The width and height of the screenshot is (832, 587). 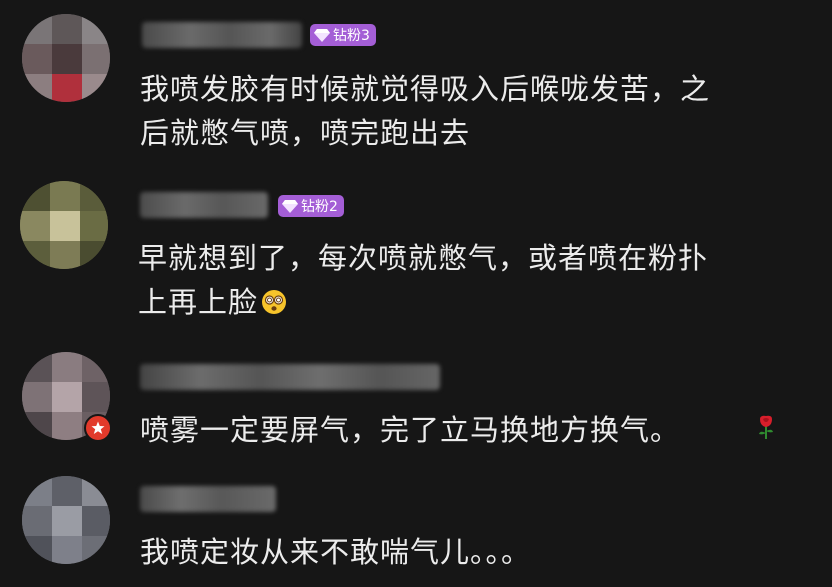 I want to click on comment-text: 我喷定妆从来不敢喘气儿。。。, so click(x=460, y=552).